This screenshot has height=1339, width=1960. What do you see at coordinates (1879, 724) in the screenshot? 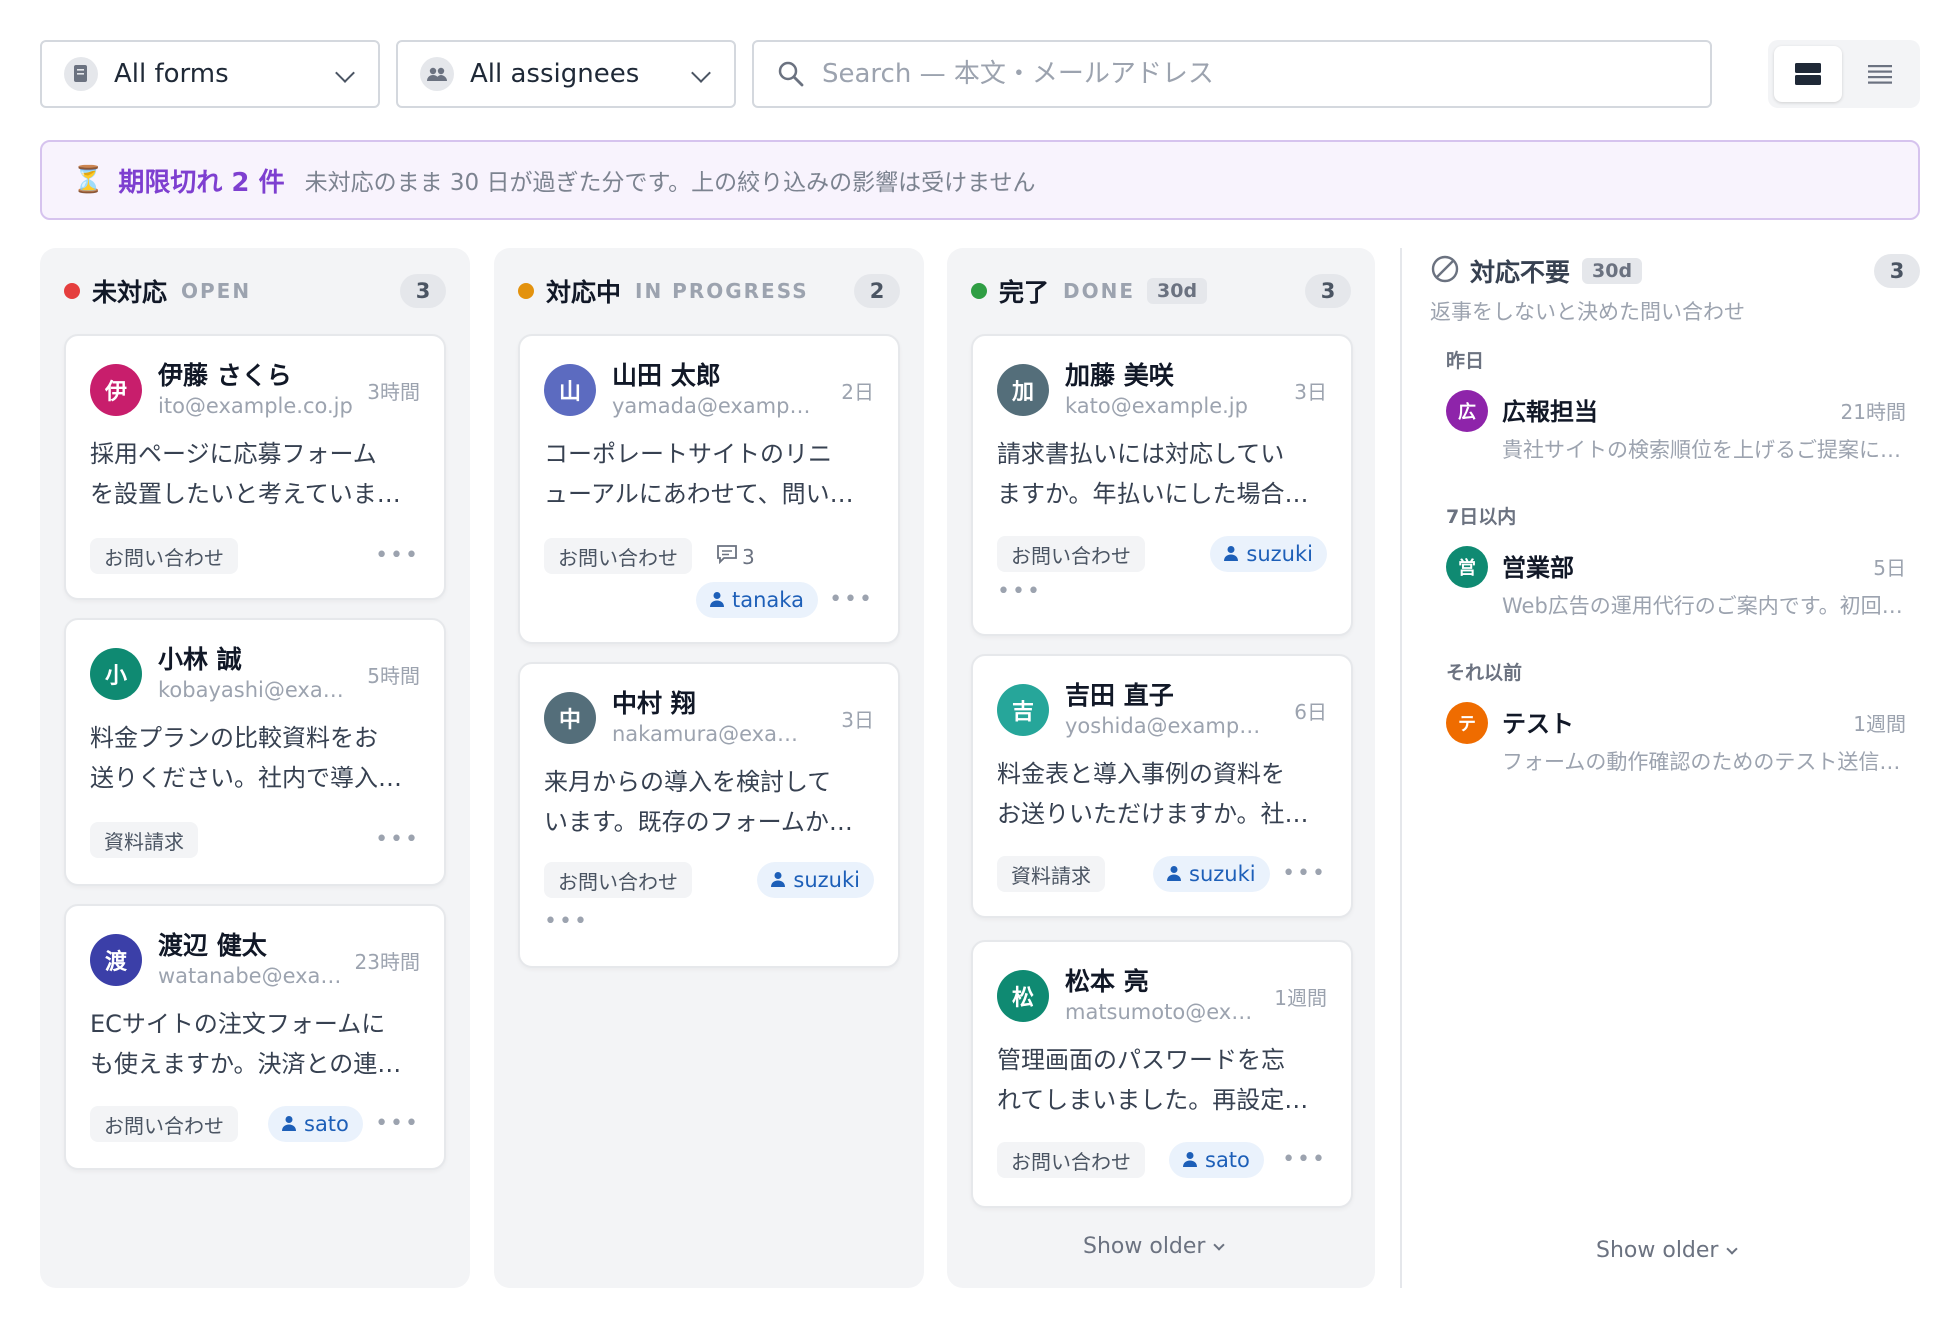
I see `elapsed-time: 1週間` at bounding box center [1879, 724].